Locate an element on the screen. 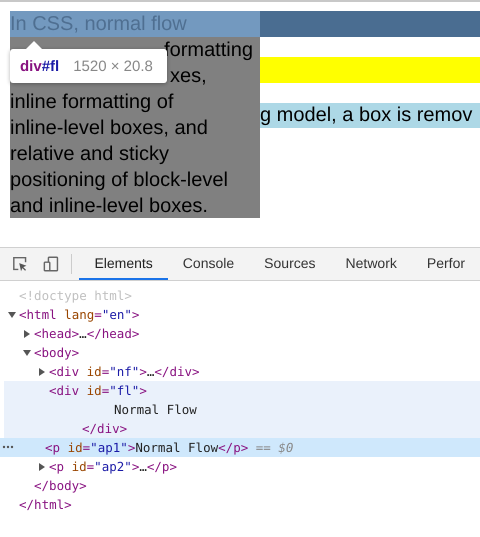 This screenshot has height=537, width=480. dom-node-markup: </div> is located at coordinates (105, 429).